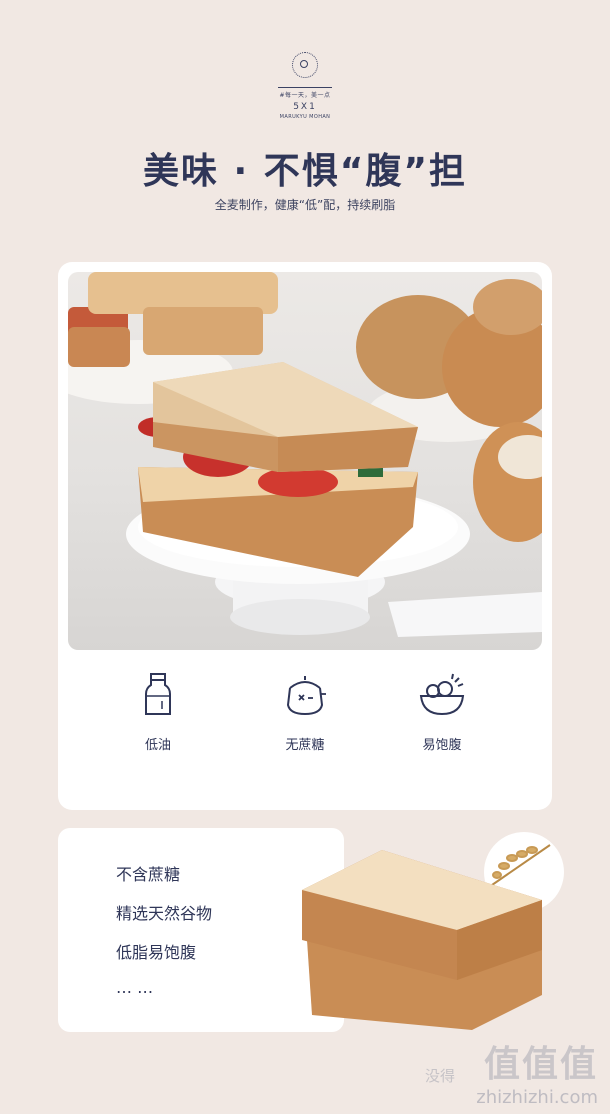 The width and height of the screenshot is (610, 1114). I want to click on feature-list: 低油 无蔗糖 易饱腹, so click(305, 725).